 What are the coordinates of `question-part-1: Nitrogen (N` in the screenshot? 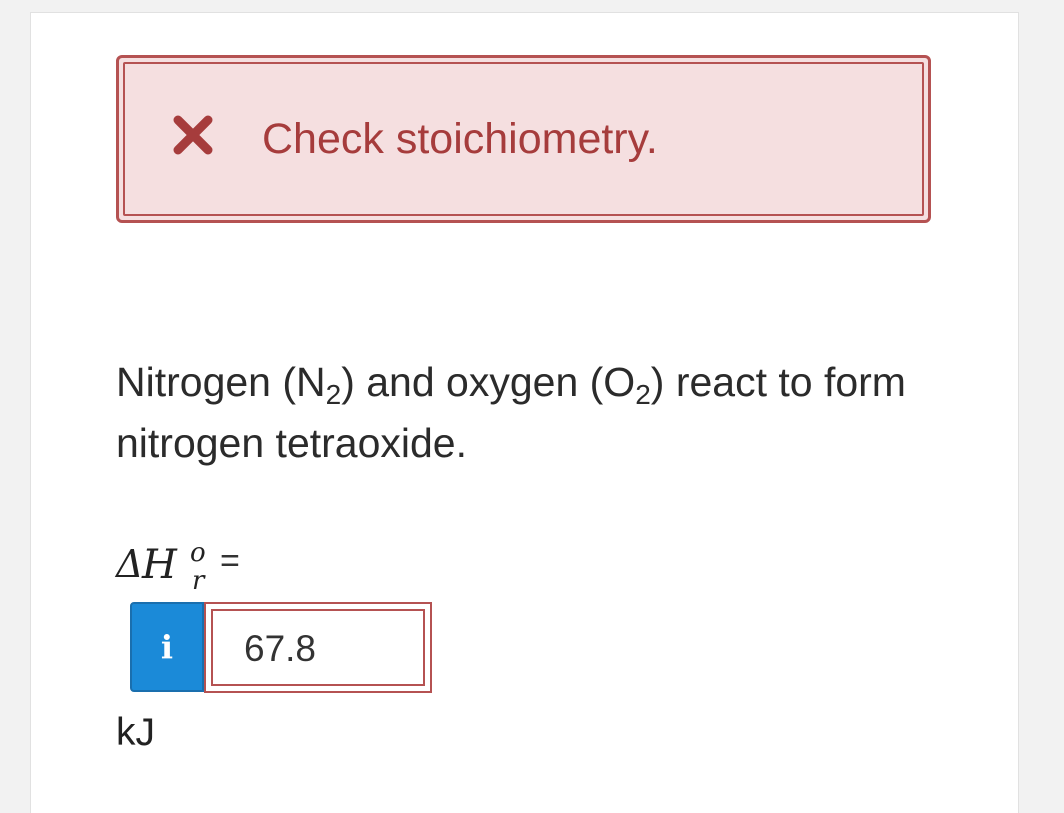 It's located at (221, 382).